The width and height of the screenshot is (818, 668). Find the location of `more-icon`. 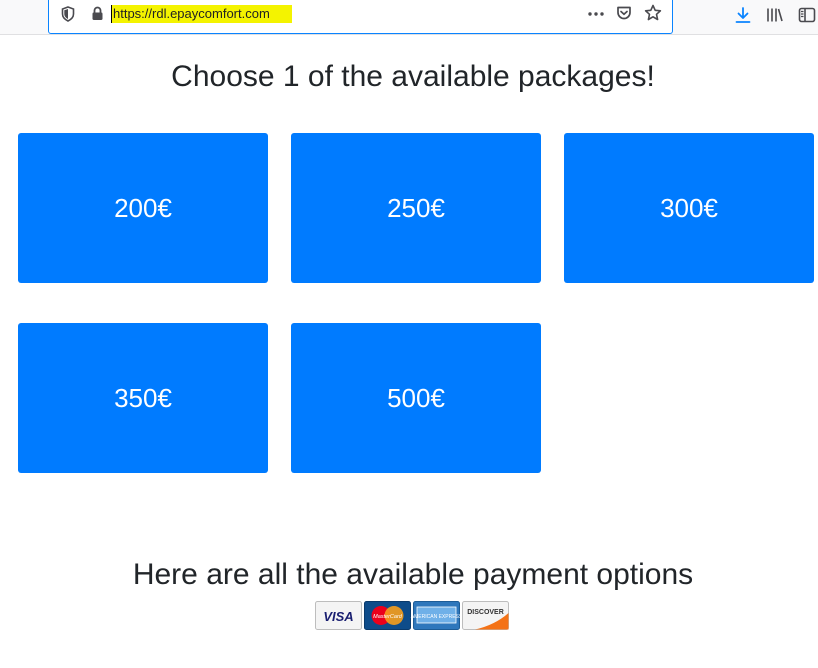

more-icon is located at coordinates (596, 14).